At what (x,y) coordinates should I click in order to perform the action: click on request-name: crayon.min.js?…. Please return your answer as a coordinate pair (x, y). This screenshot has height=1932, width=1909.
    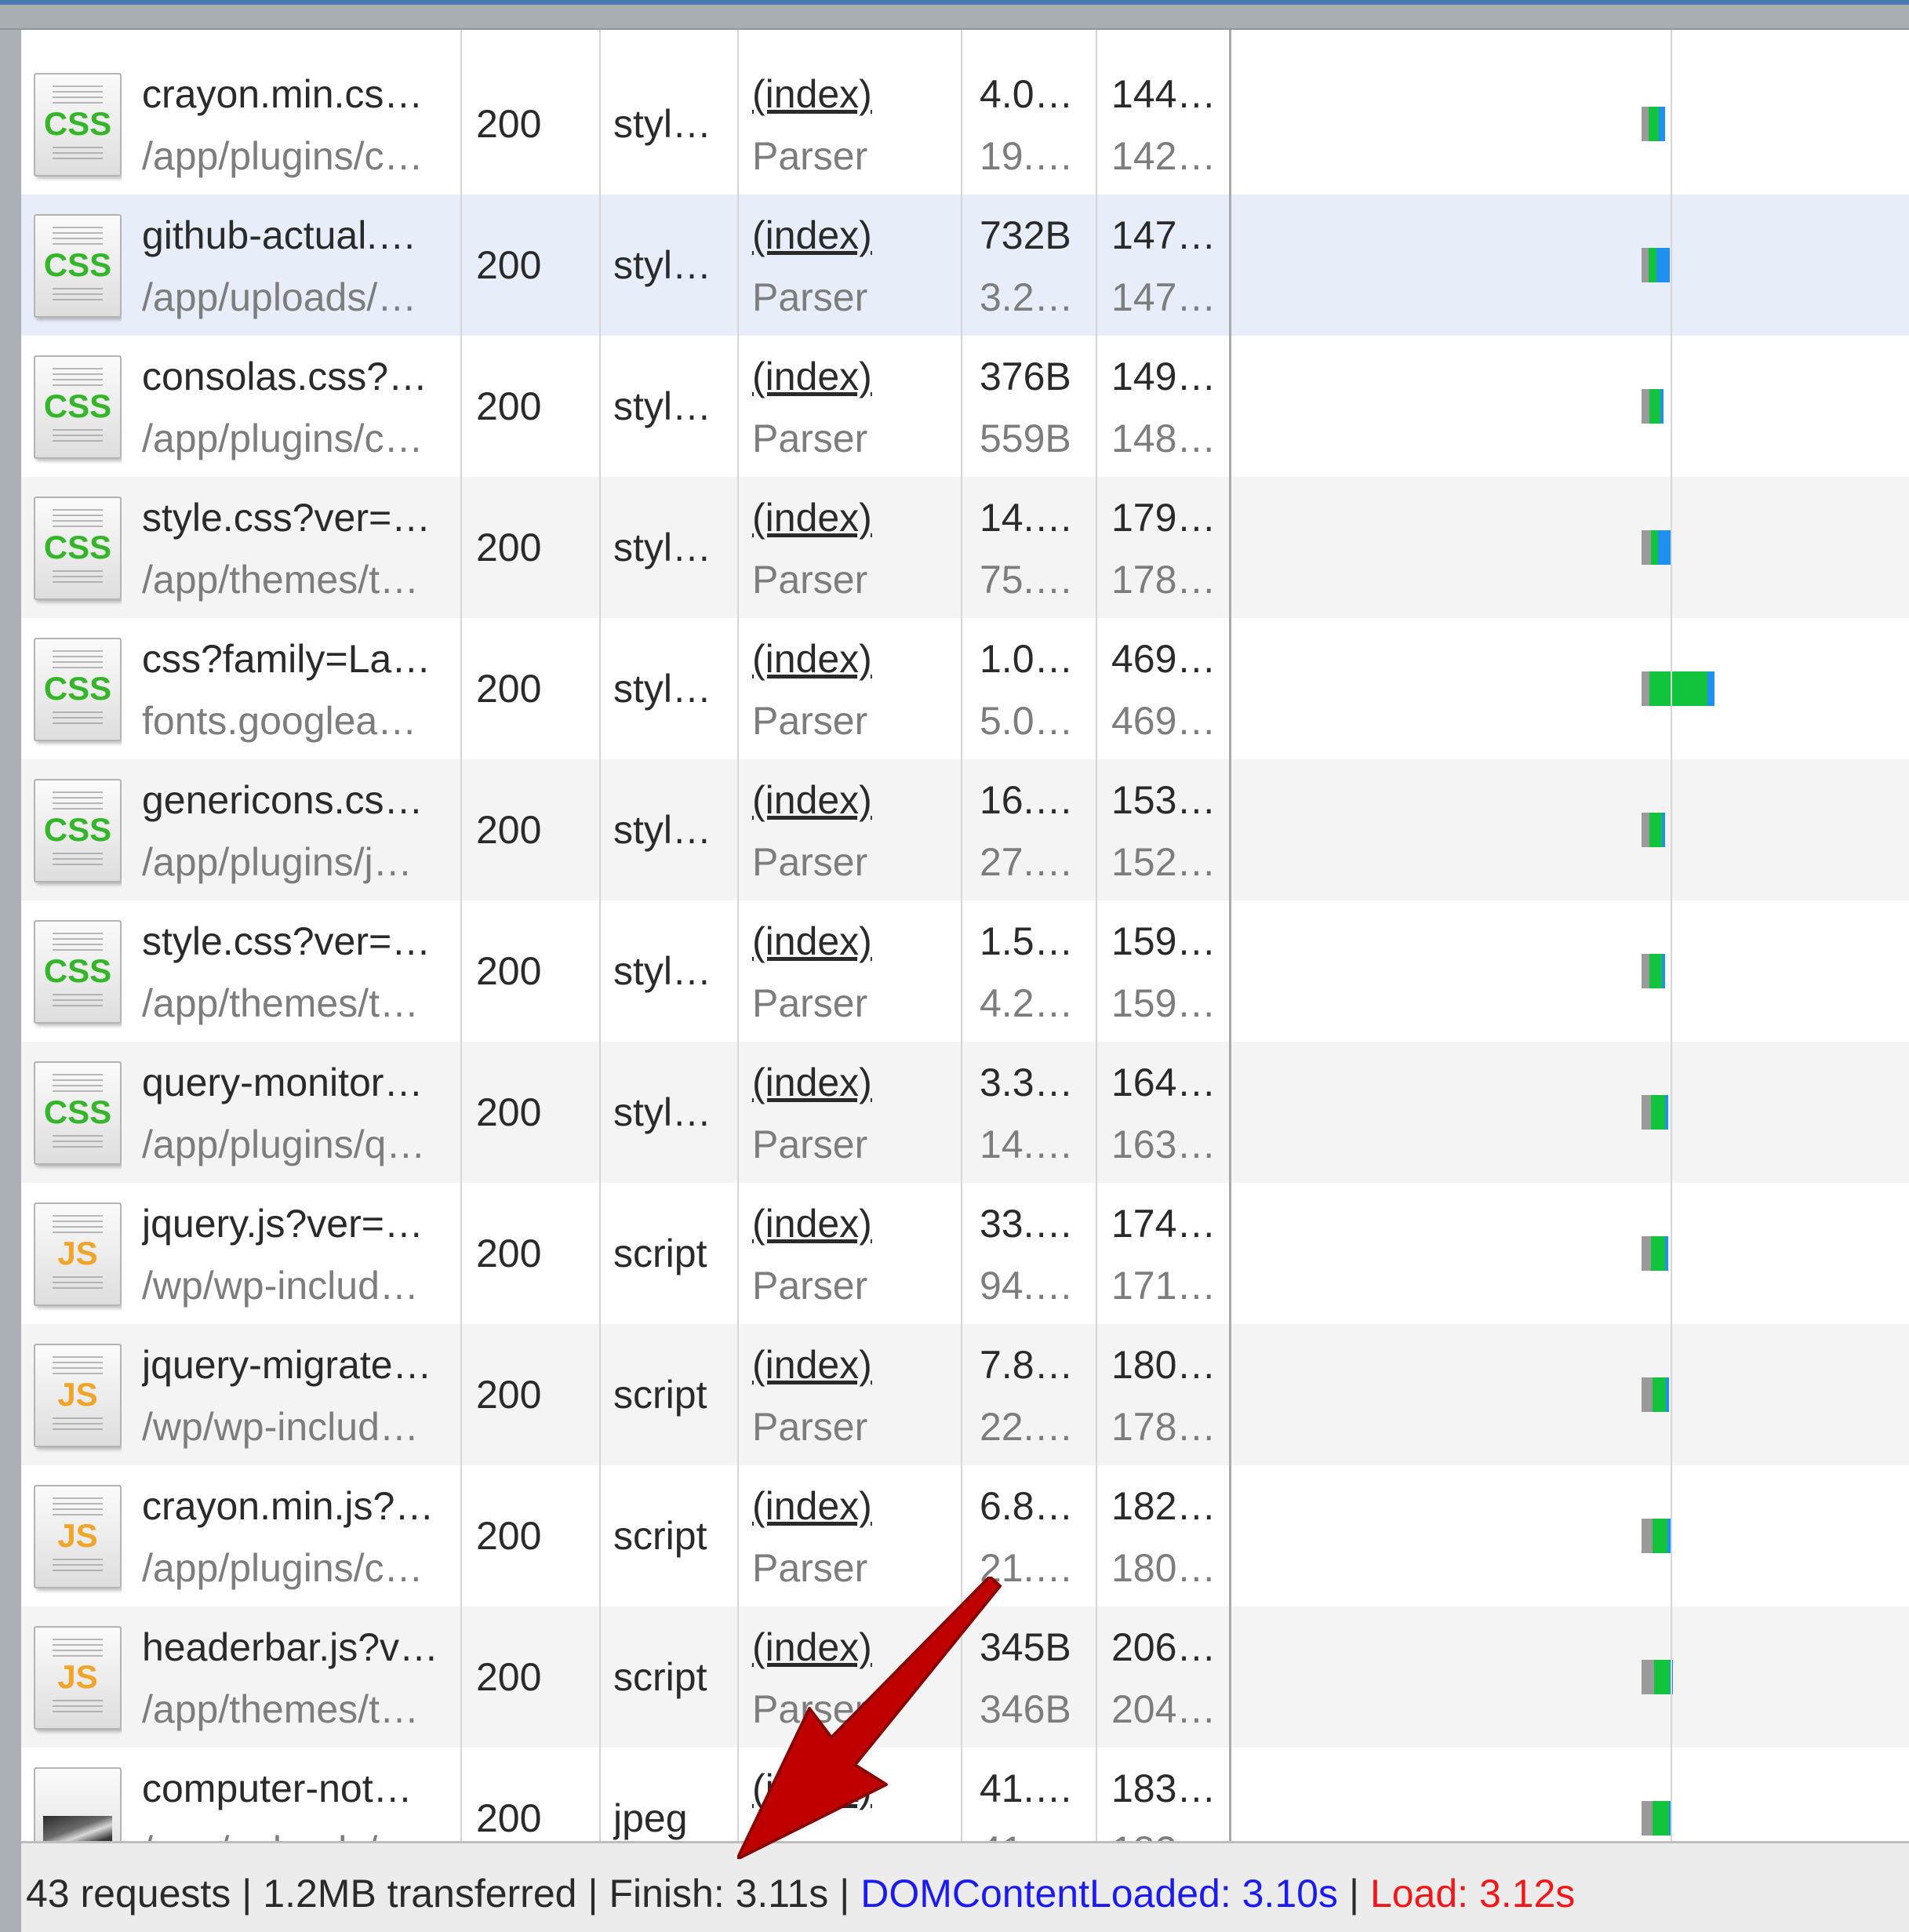
    Looking at the image, I should click on (288, 1506).